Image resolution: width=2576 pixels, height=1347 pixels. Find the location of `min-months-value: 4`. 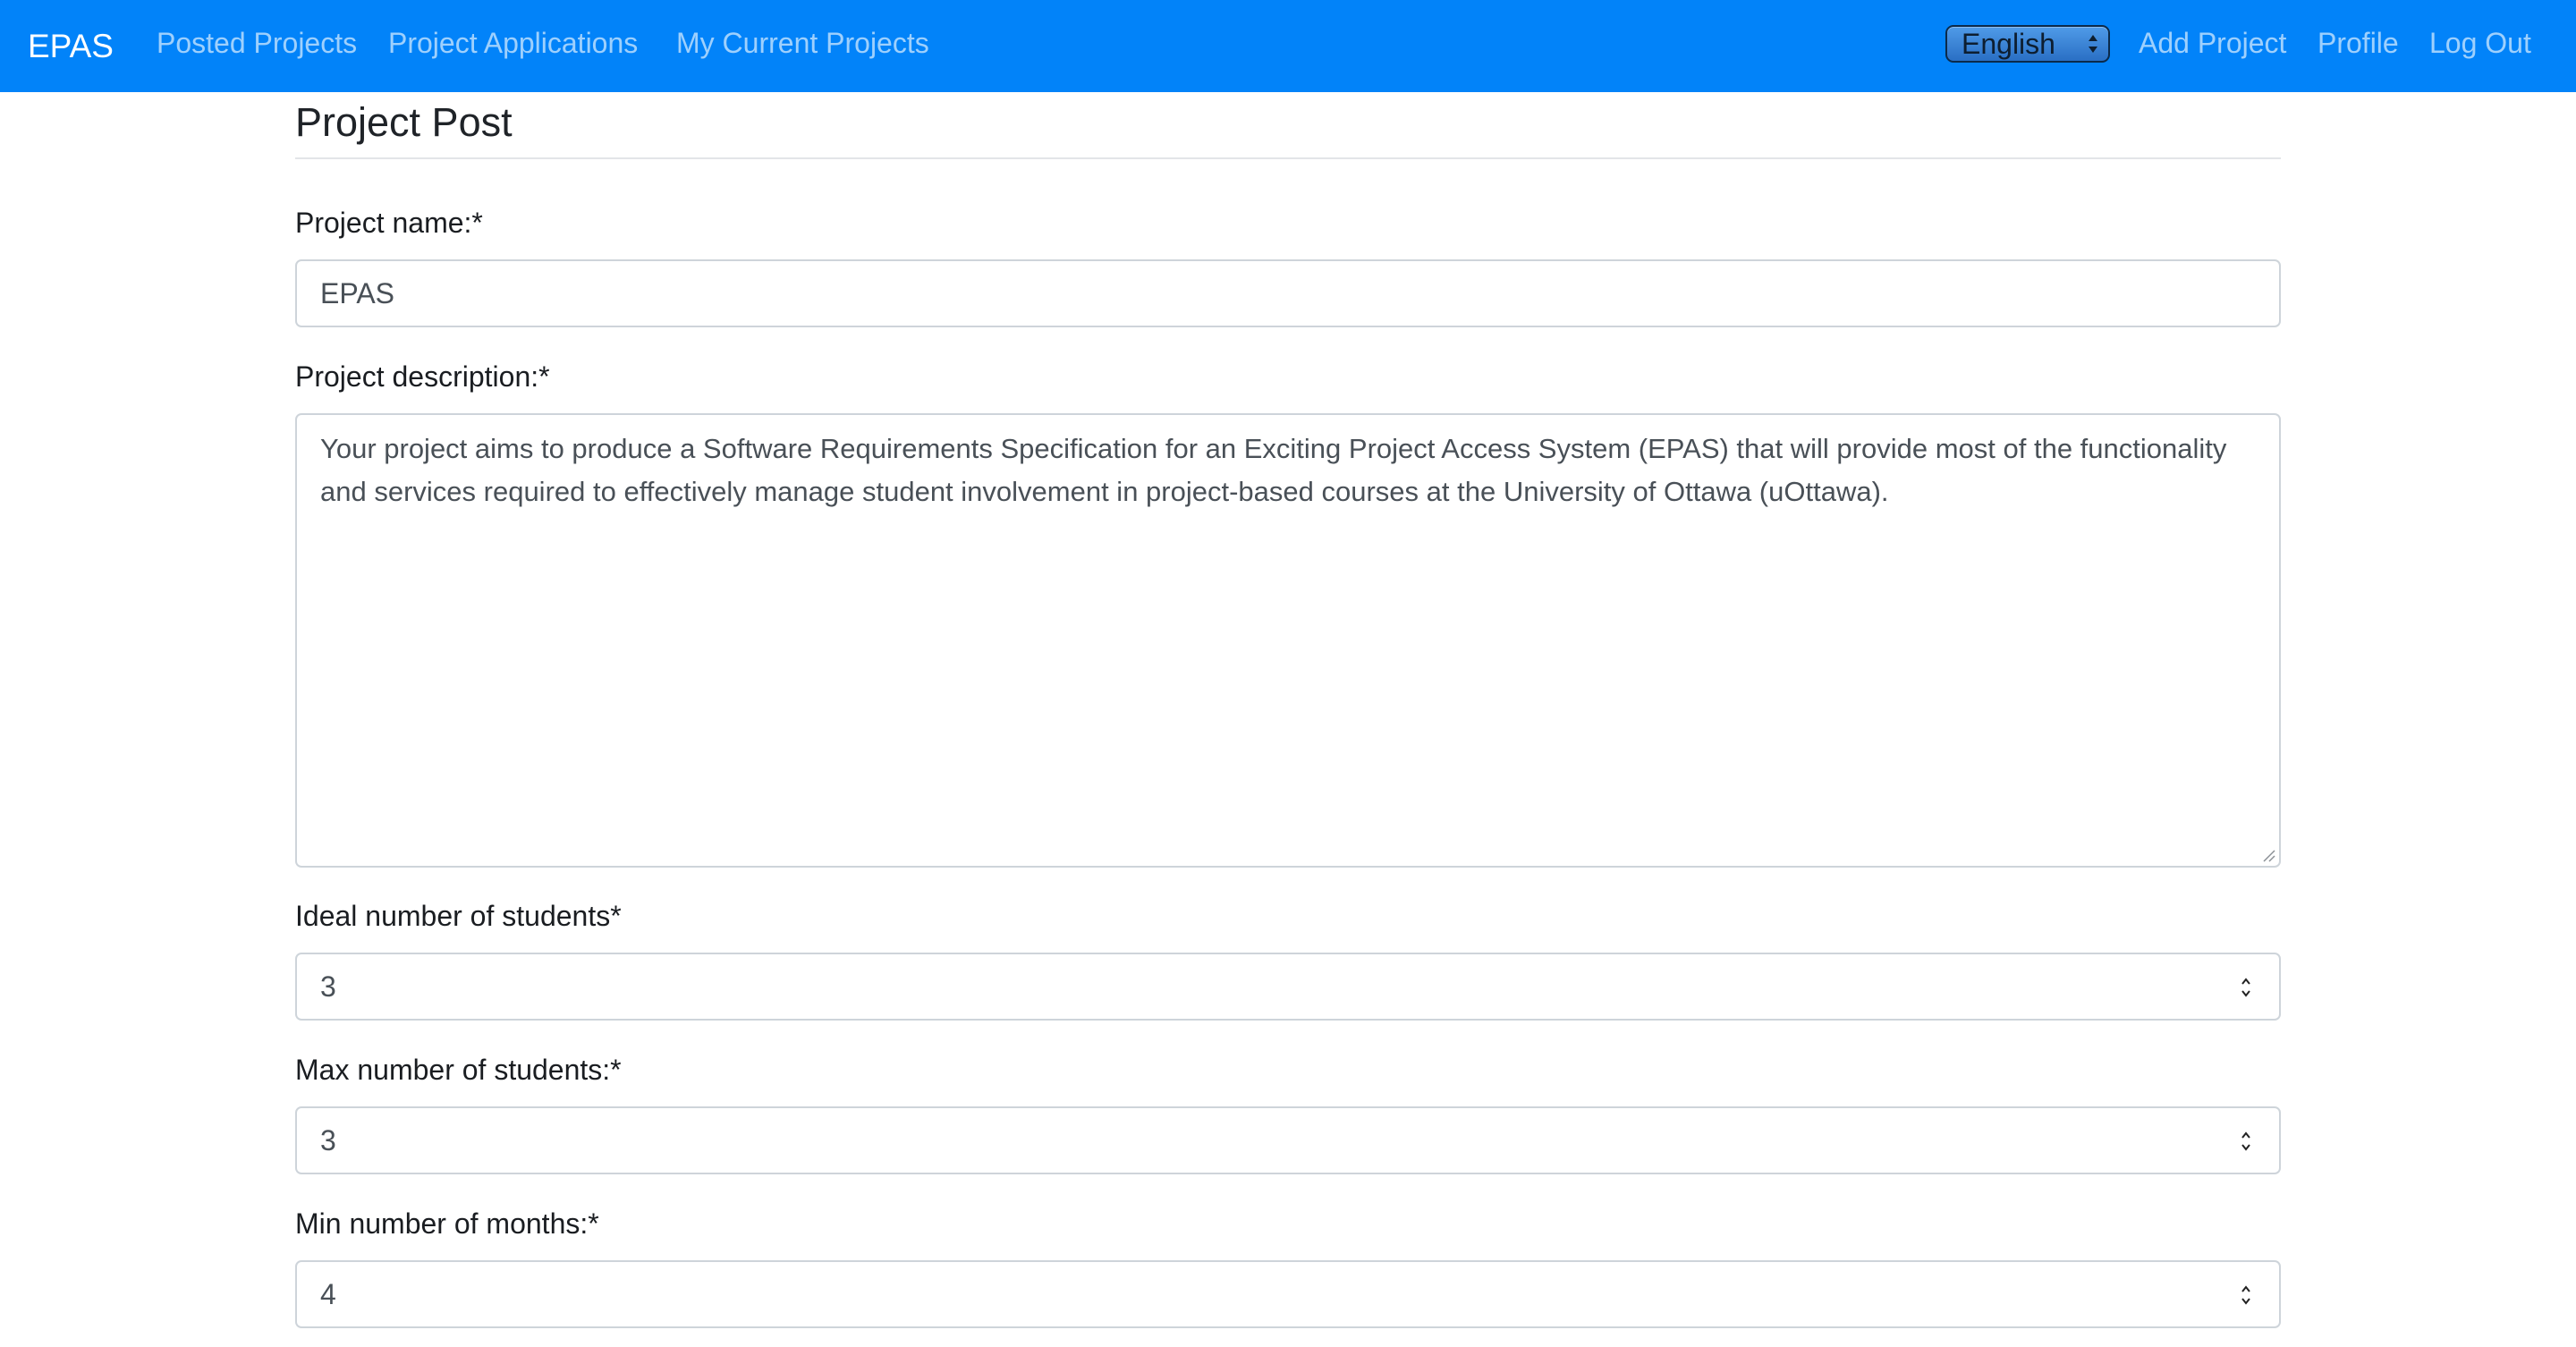

min-months-value: 4 is located at coordinates (328, 1294).